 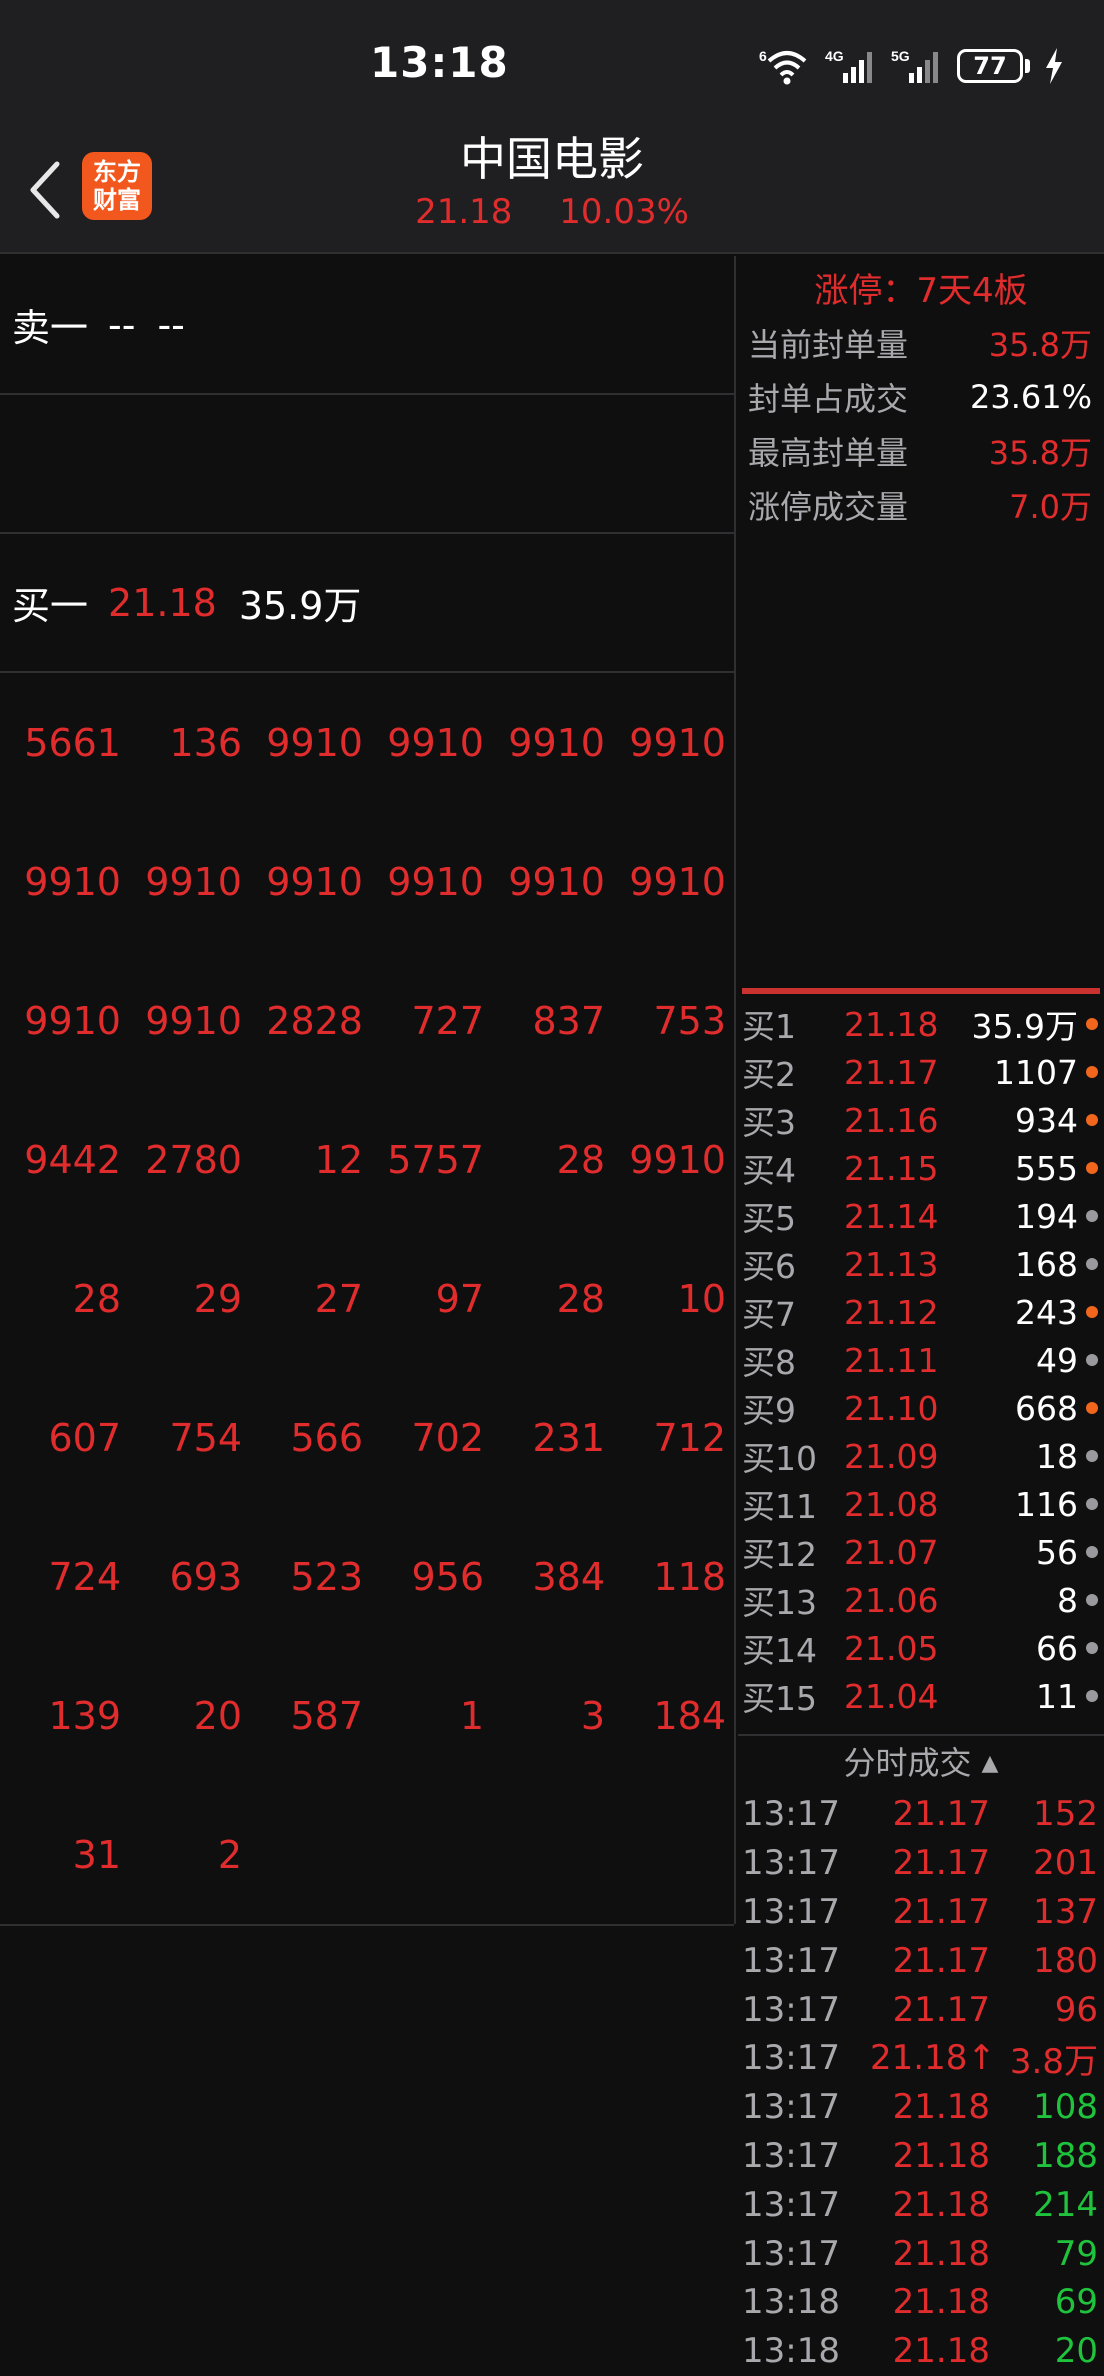 I want to click on queue-cell: 28, so click(x=580, y=1159).